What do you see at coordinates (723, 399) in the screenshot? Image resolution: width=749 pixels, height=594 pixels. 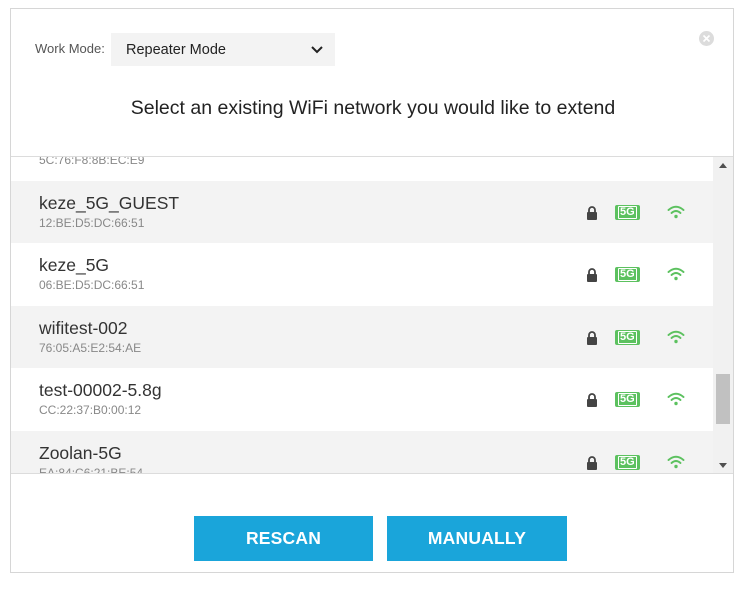 I see `scroll-thumb` at bounding box center [723, 399].